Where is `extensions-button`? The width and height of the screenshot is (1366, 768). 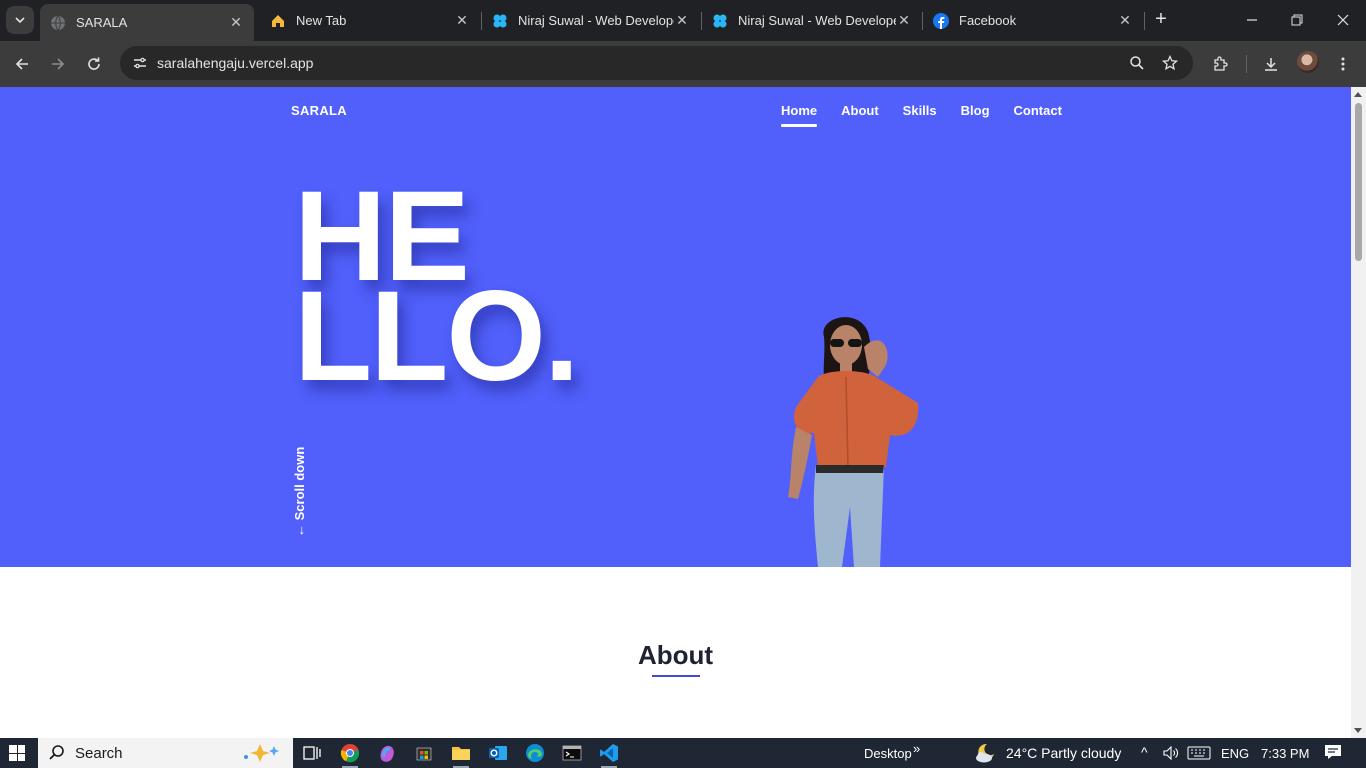 extensions-button is located at coordinates (1220, 64).